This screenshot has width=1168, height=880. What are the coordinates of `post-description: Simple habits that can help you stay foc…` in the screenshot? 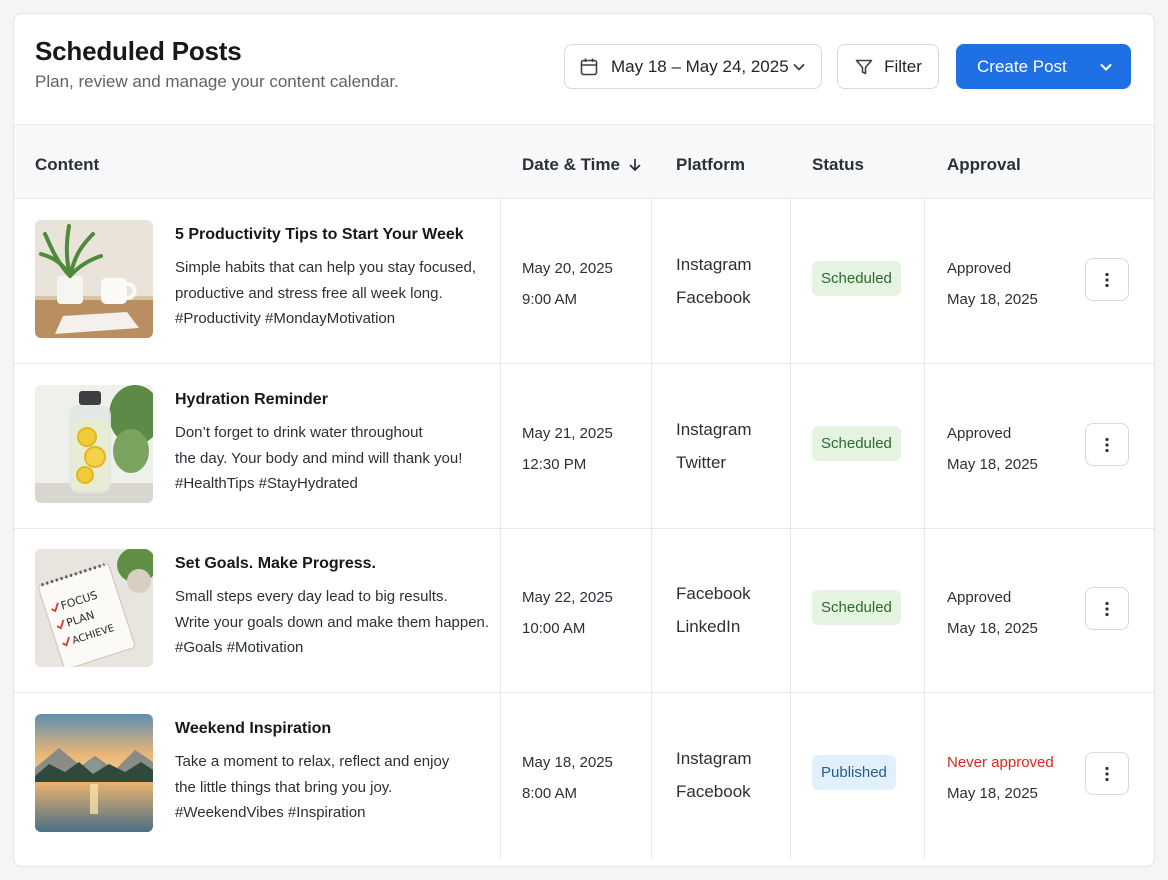 It's located at (326, 293).